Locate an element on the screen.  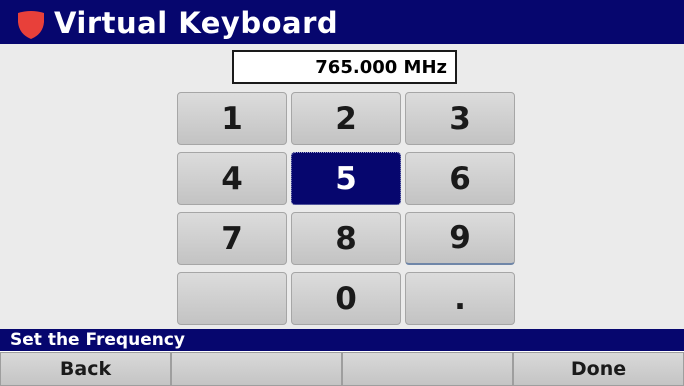
key-0: 0 is located at coordinates (346, 298).